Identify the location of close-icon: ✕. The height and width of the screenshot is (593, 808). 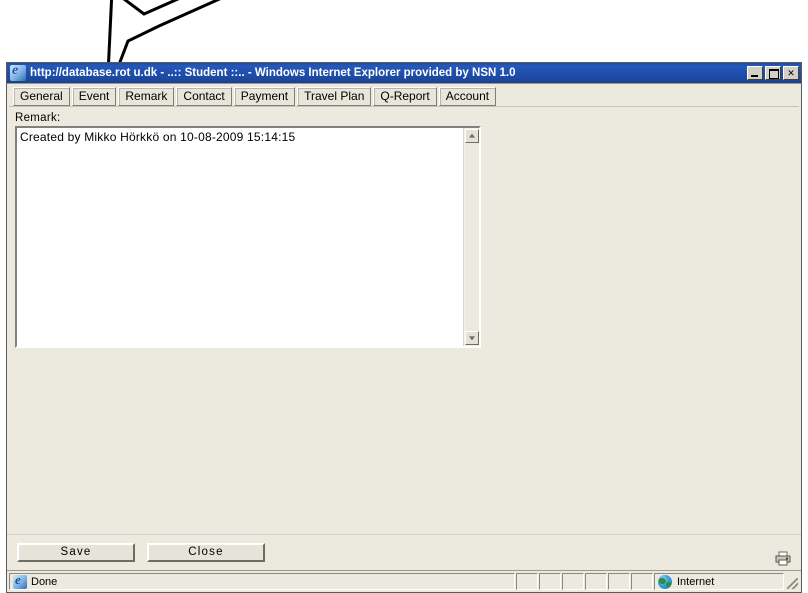
(791, 73).